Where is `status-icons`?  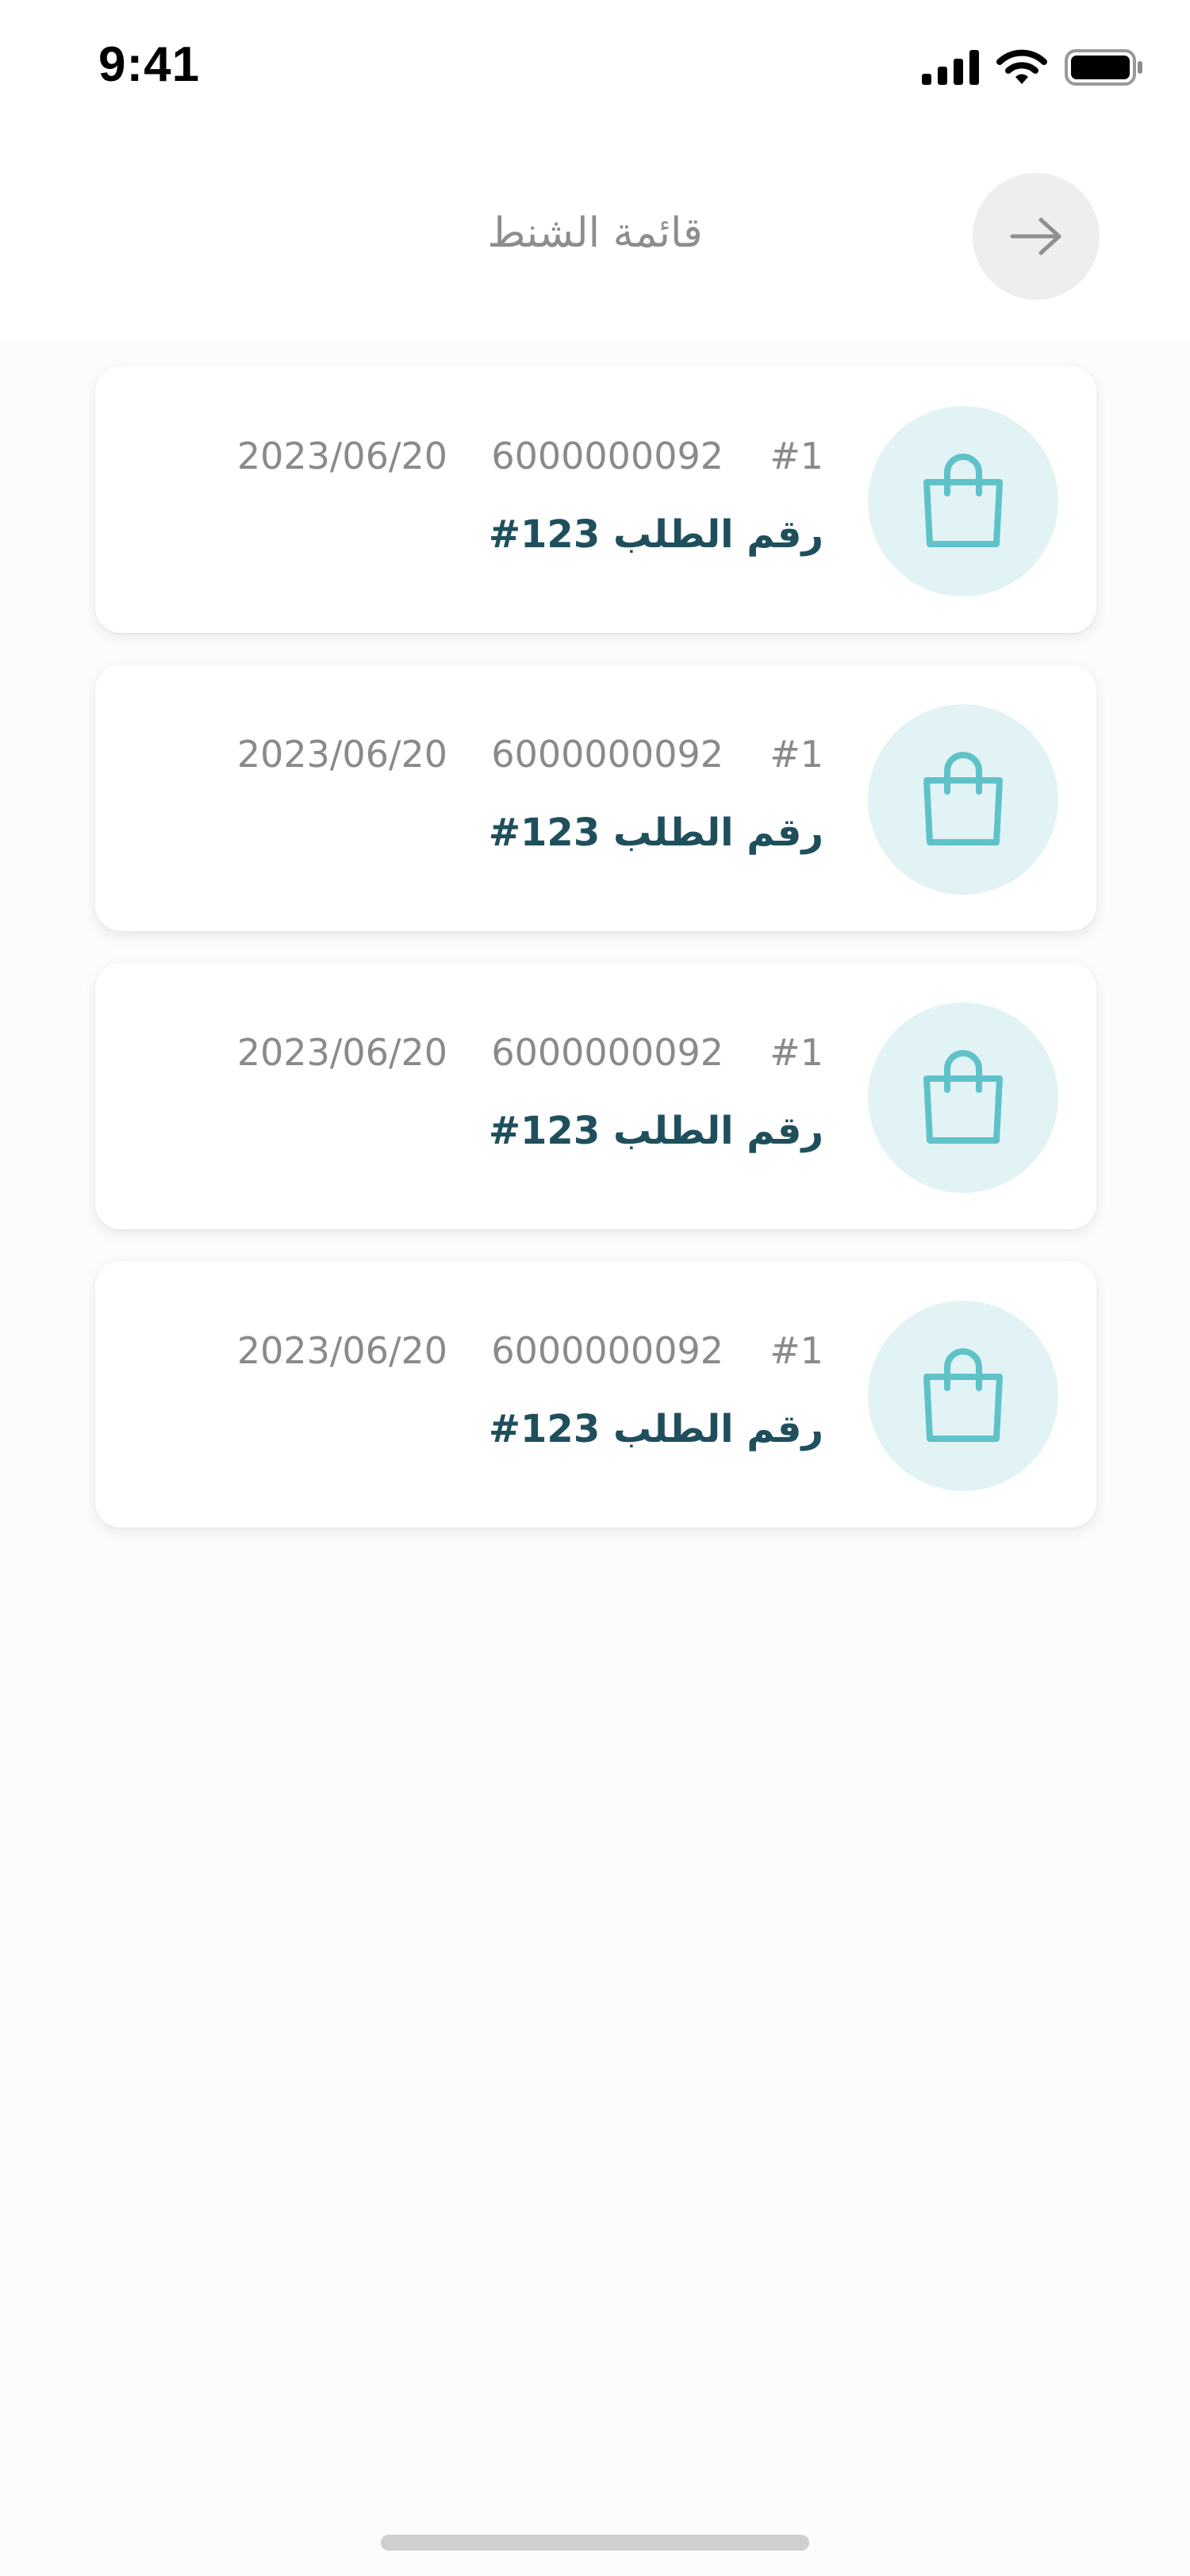
status-icons is located at coordinates (1033, 68).